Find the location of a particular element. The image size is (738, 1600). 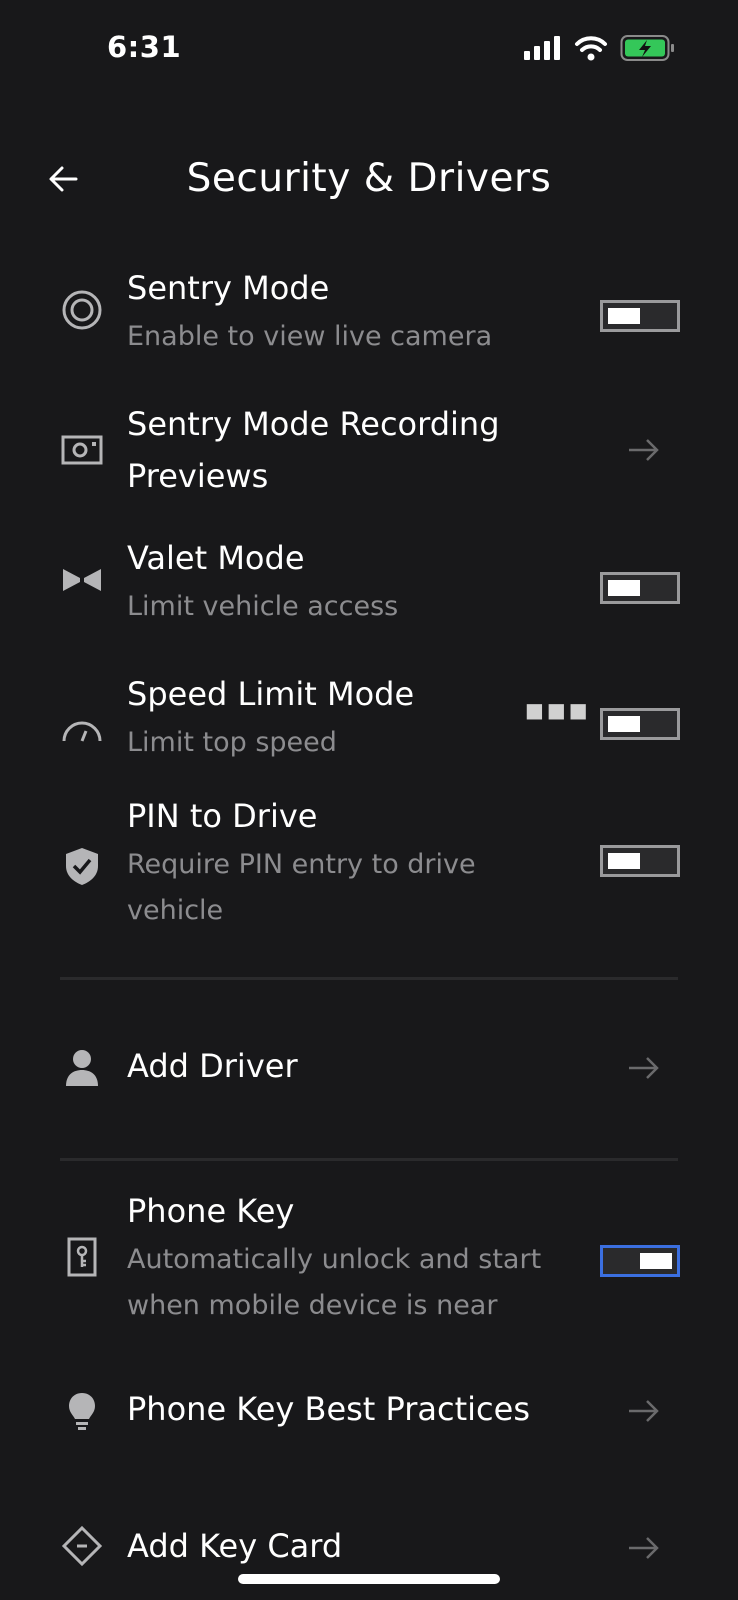

speed-limit-toggle is located at coordinates (640, 724).